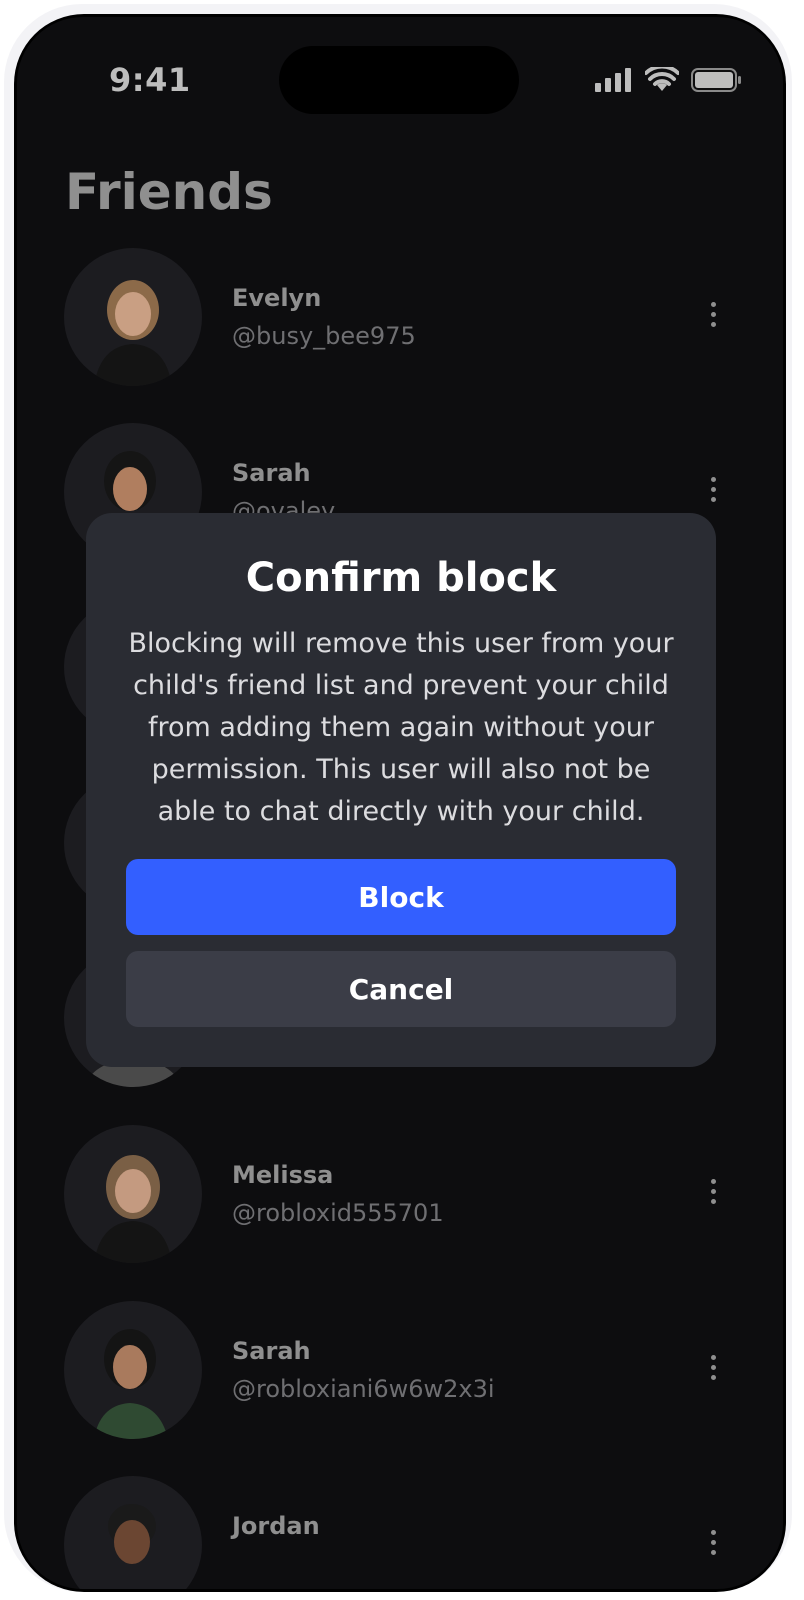  What do you see at coordinates (400, 1371) in the screenshot?
I see `friend-row: Sarah @robloxiani6w6w2x3i` at bounding box center [400, 1371].